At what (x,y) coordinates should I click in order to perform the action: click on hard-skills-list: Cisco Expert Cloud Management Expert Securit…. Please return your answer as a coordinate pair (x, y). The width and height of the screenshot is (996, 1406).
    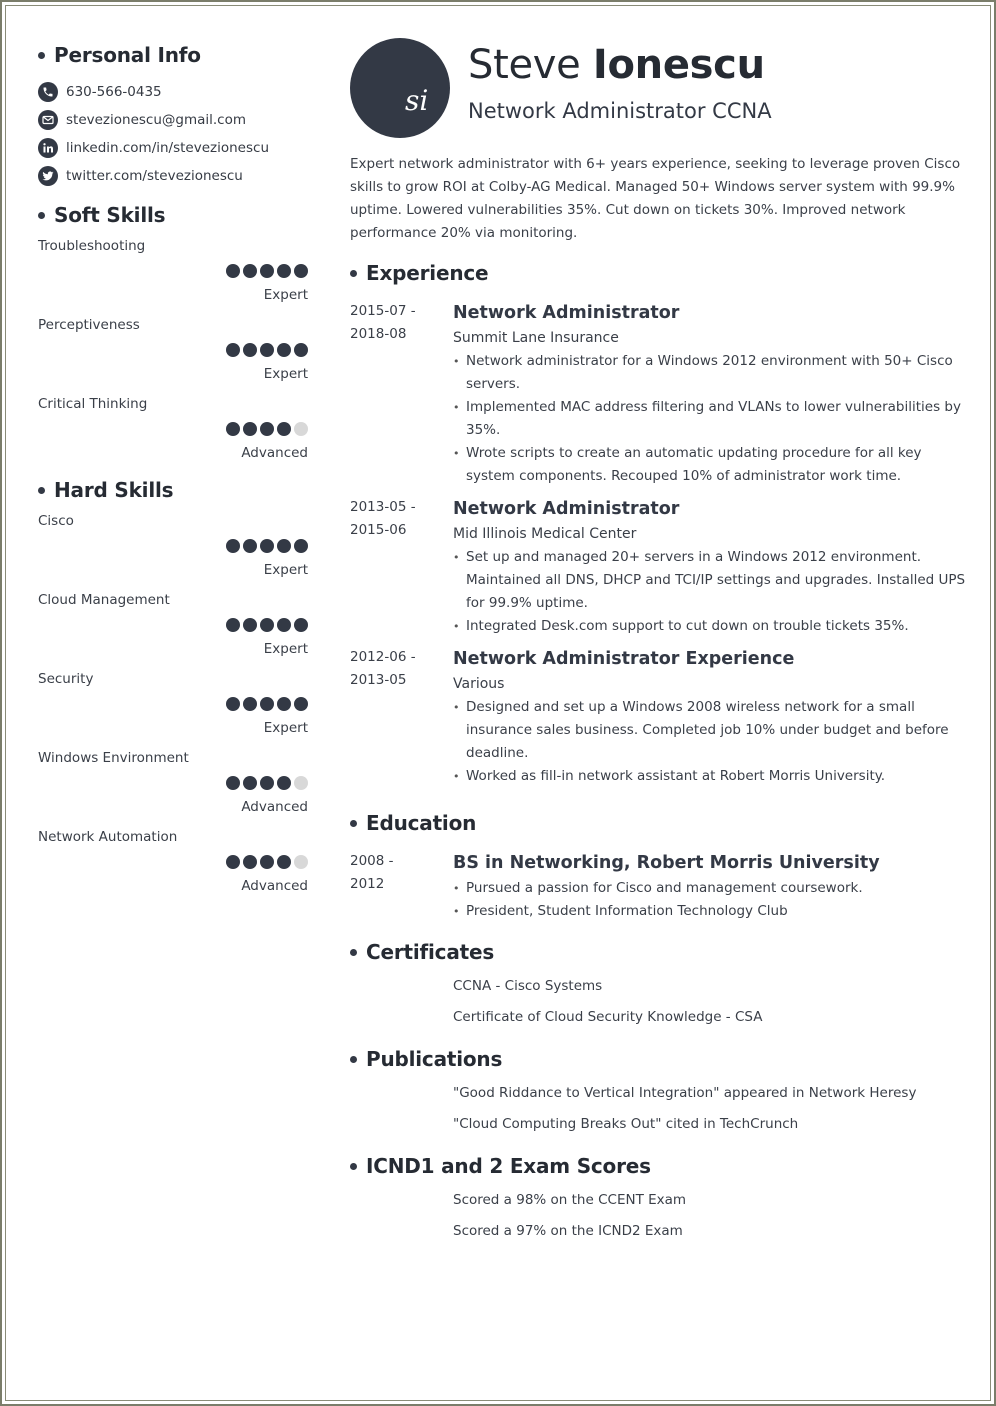
    Looking at the image, I should click on (174, 706).